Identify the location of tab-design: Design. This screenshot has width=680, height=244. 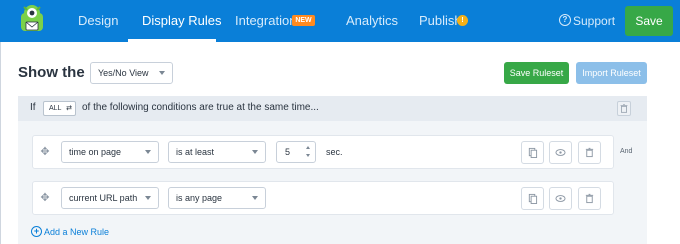
(98, 21).